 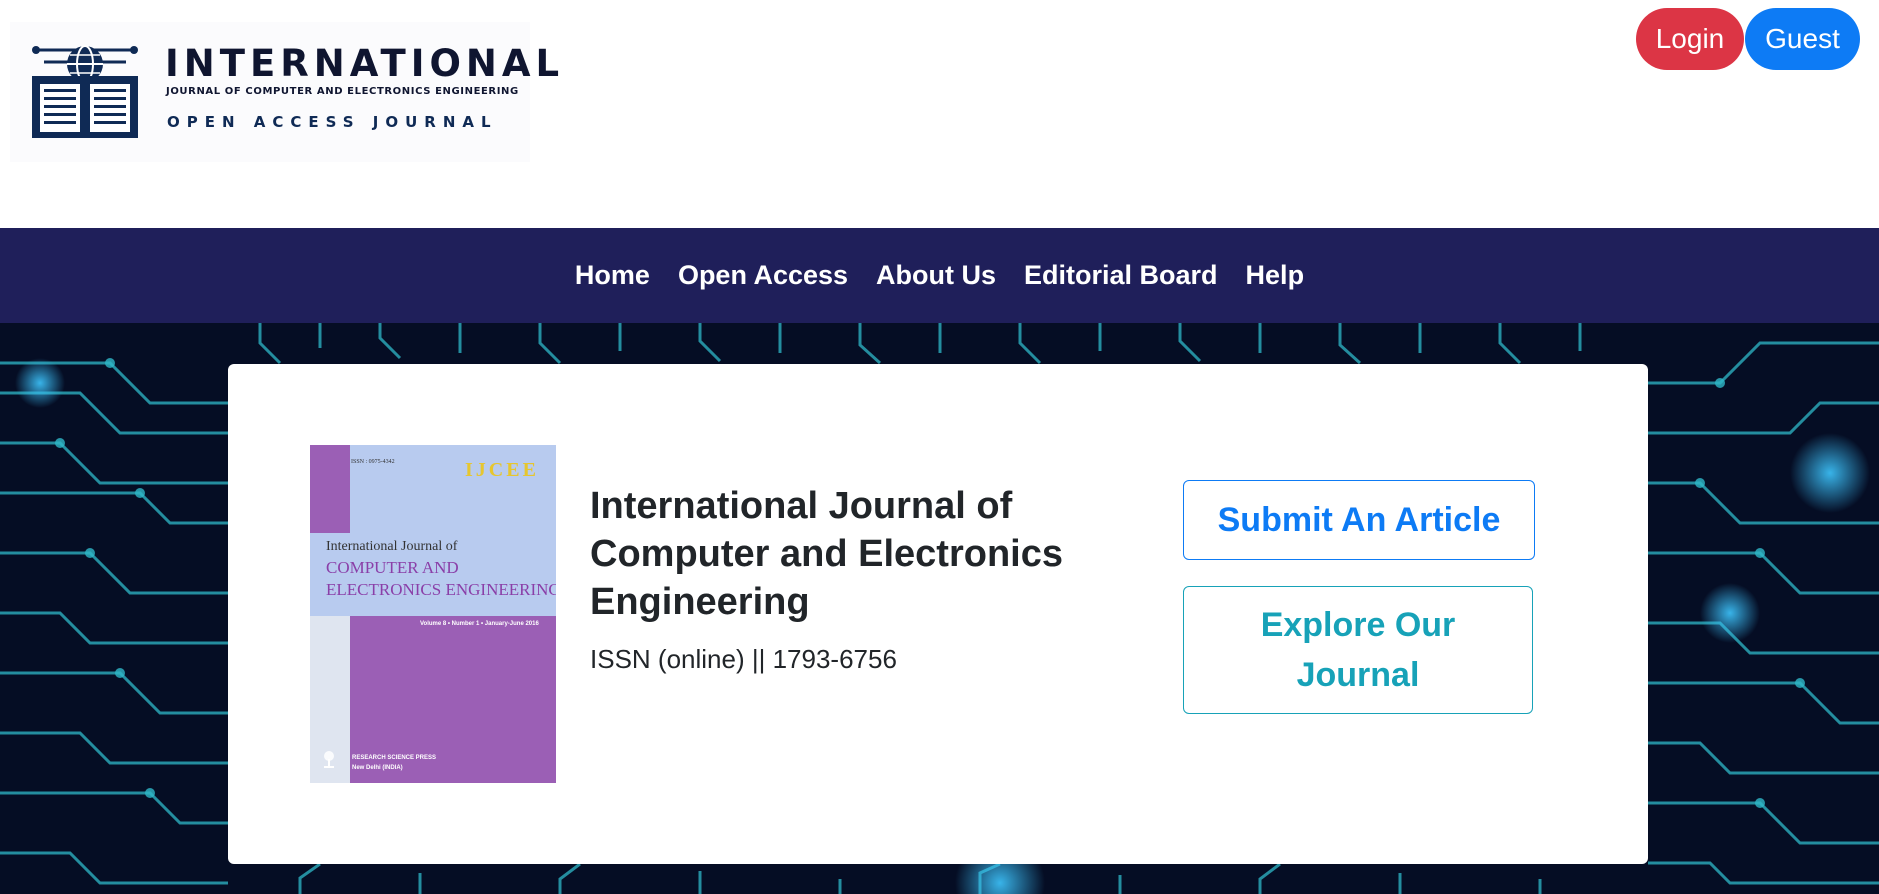 What do you see at coordinates (763, 275) in the screenshot?
I see `nav-open-access: Open Access` at bounding box center [763, 275].